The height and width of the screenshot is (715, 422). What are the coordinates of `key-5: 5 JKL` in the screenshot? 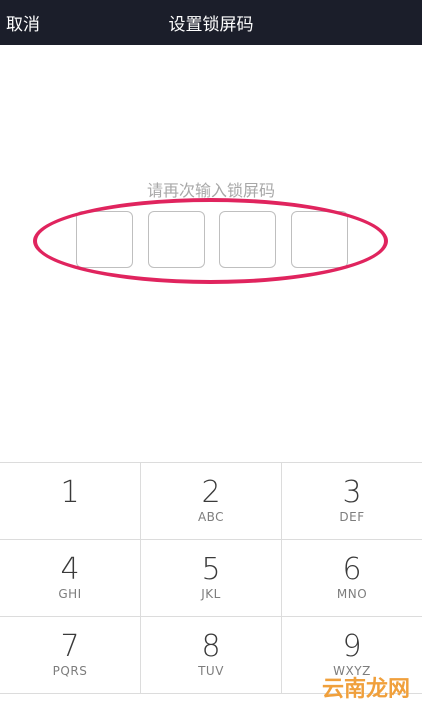 It's located at (211, 578).